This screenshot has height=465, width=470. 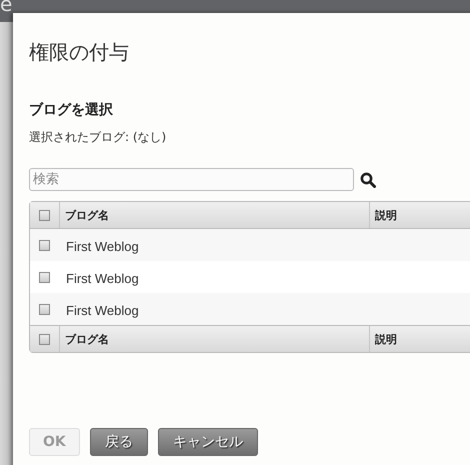 I want to click on search-icon, so click(x=368, y=180).